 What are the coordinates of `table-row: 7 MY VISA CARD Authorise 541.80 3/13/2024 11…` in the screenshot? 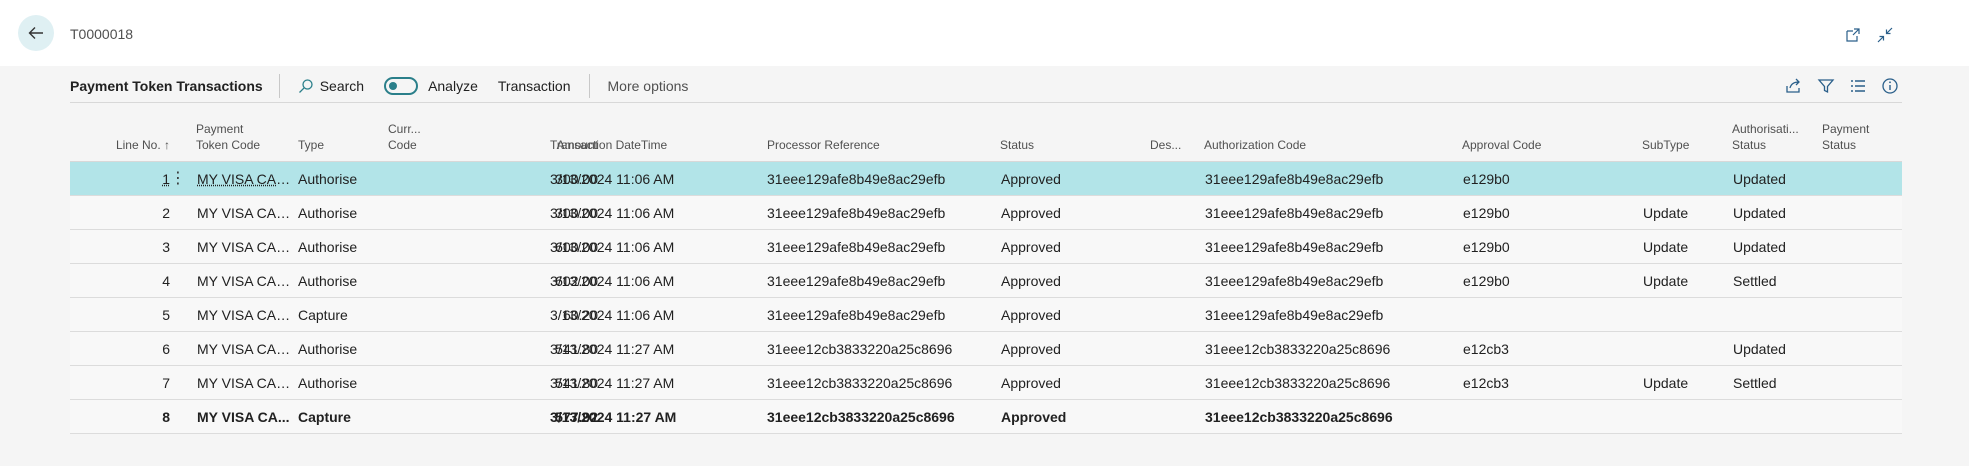 It's located at (986, 383).